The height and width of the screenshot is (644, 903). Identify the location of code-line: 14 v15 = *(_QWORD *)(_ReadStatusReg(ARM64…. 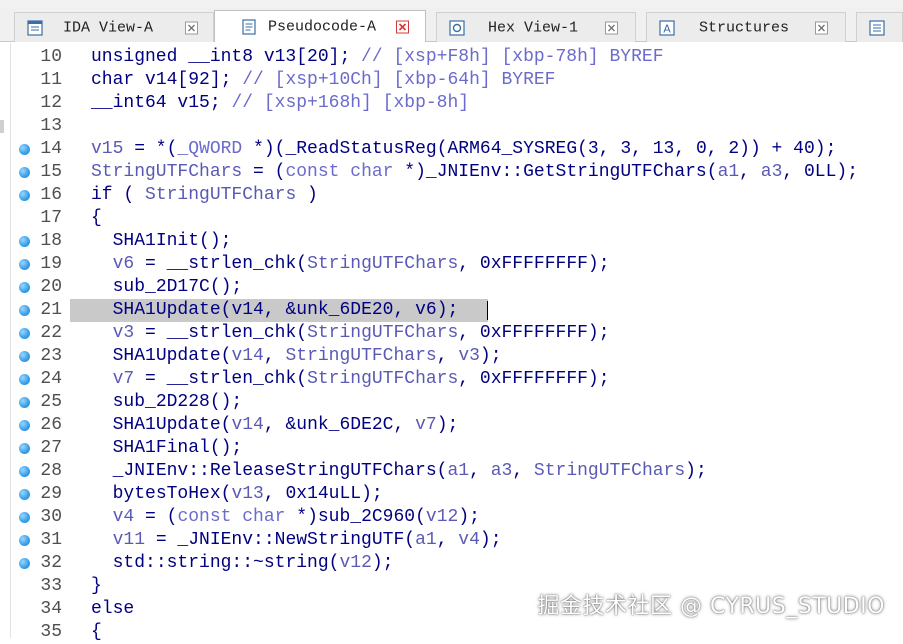
(451, 149).